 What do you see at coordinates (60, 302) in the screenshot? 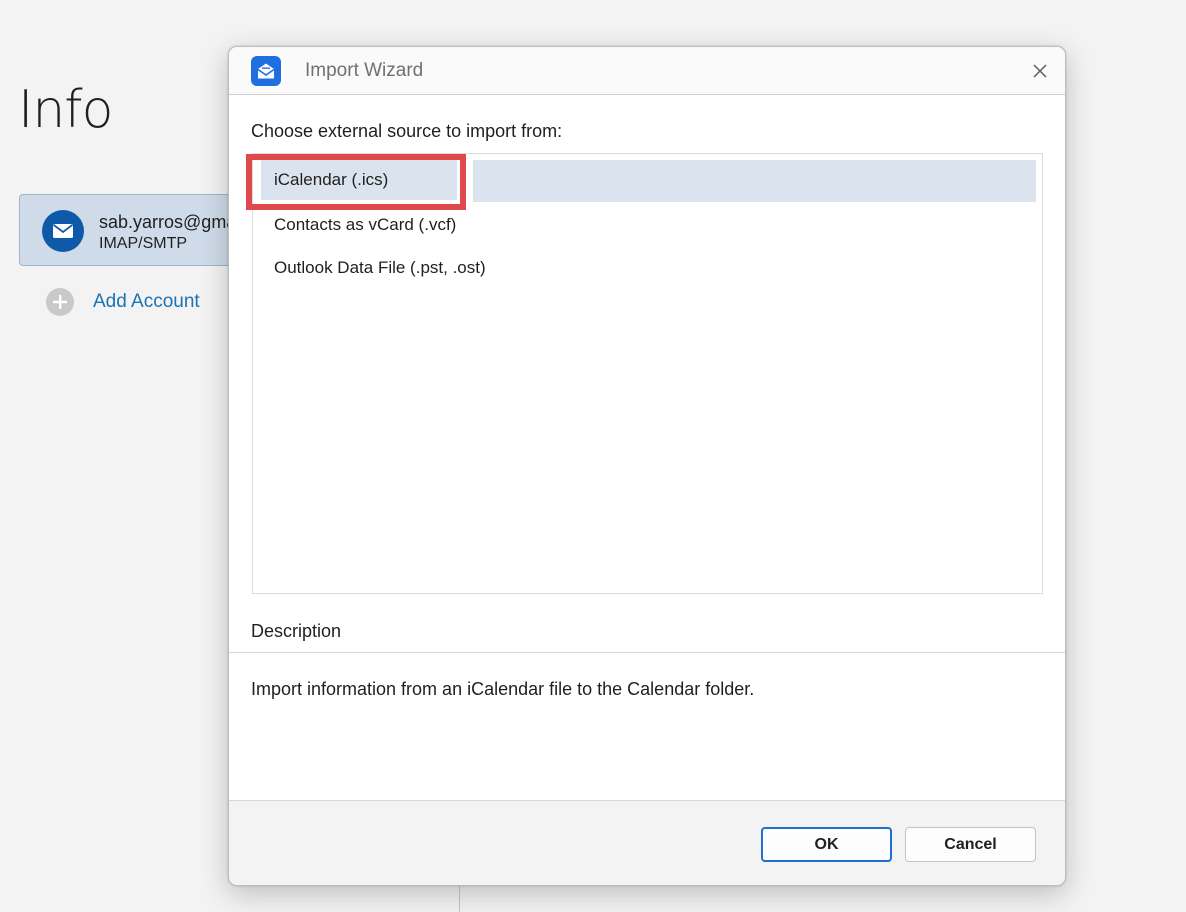
I see `plus-circle-icon` at bounding box center [60, 302].